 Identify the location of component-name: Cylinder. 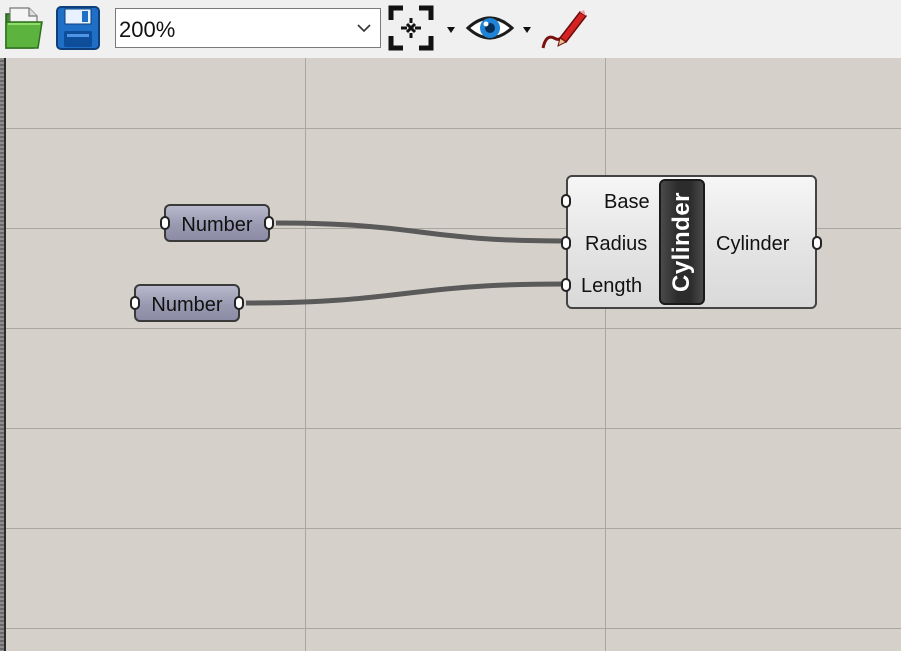
(681, 242).